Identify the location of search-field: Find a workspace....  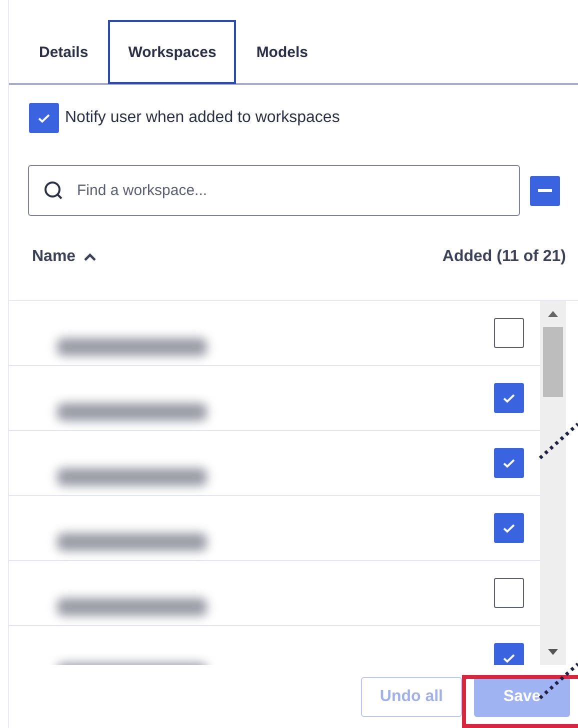
(274, 190).